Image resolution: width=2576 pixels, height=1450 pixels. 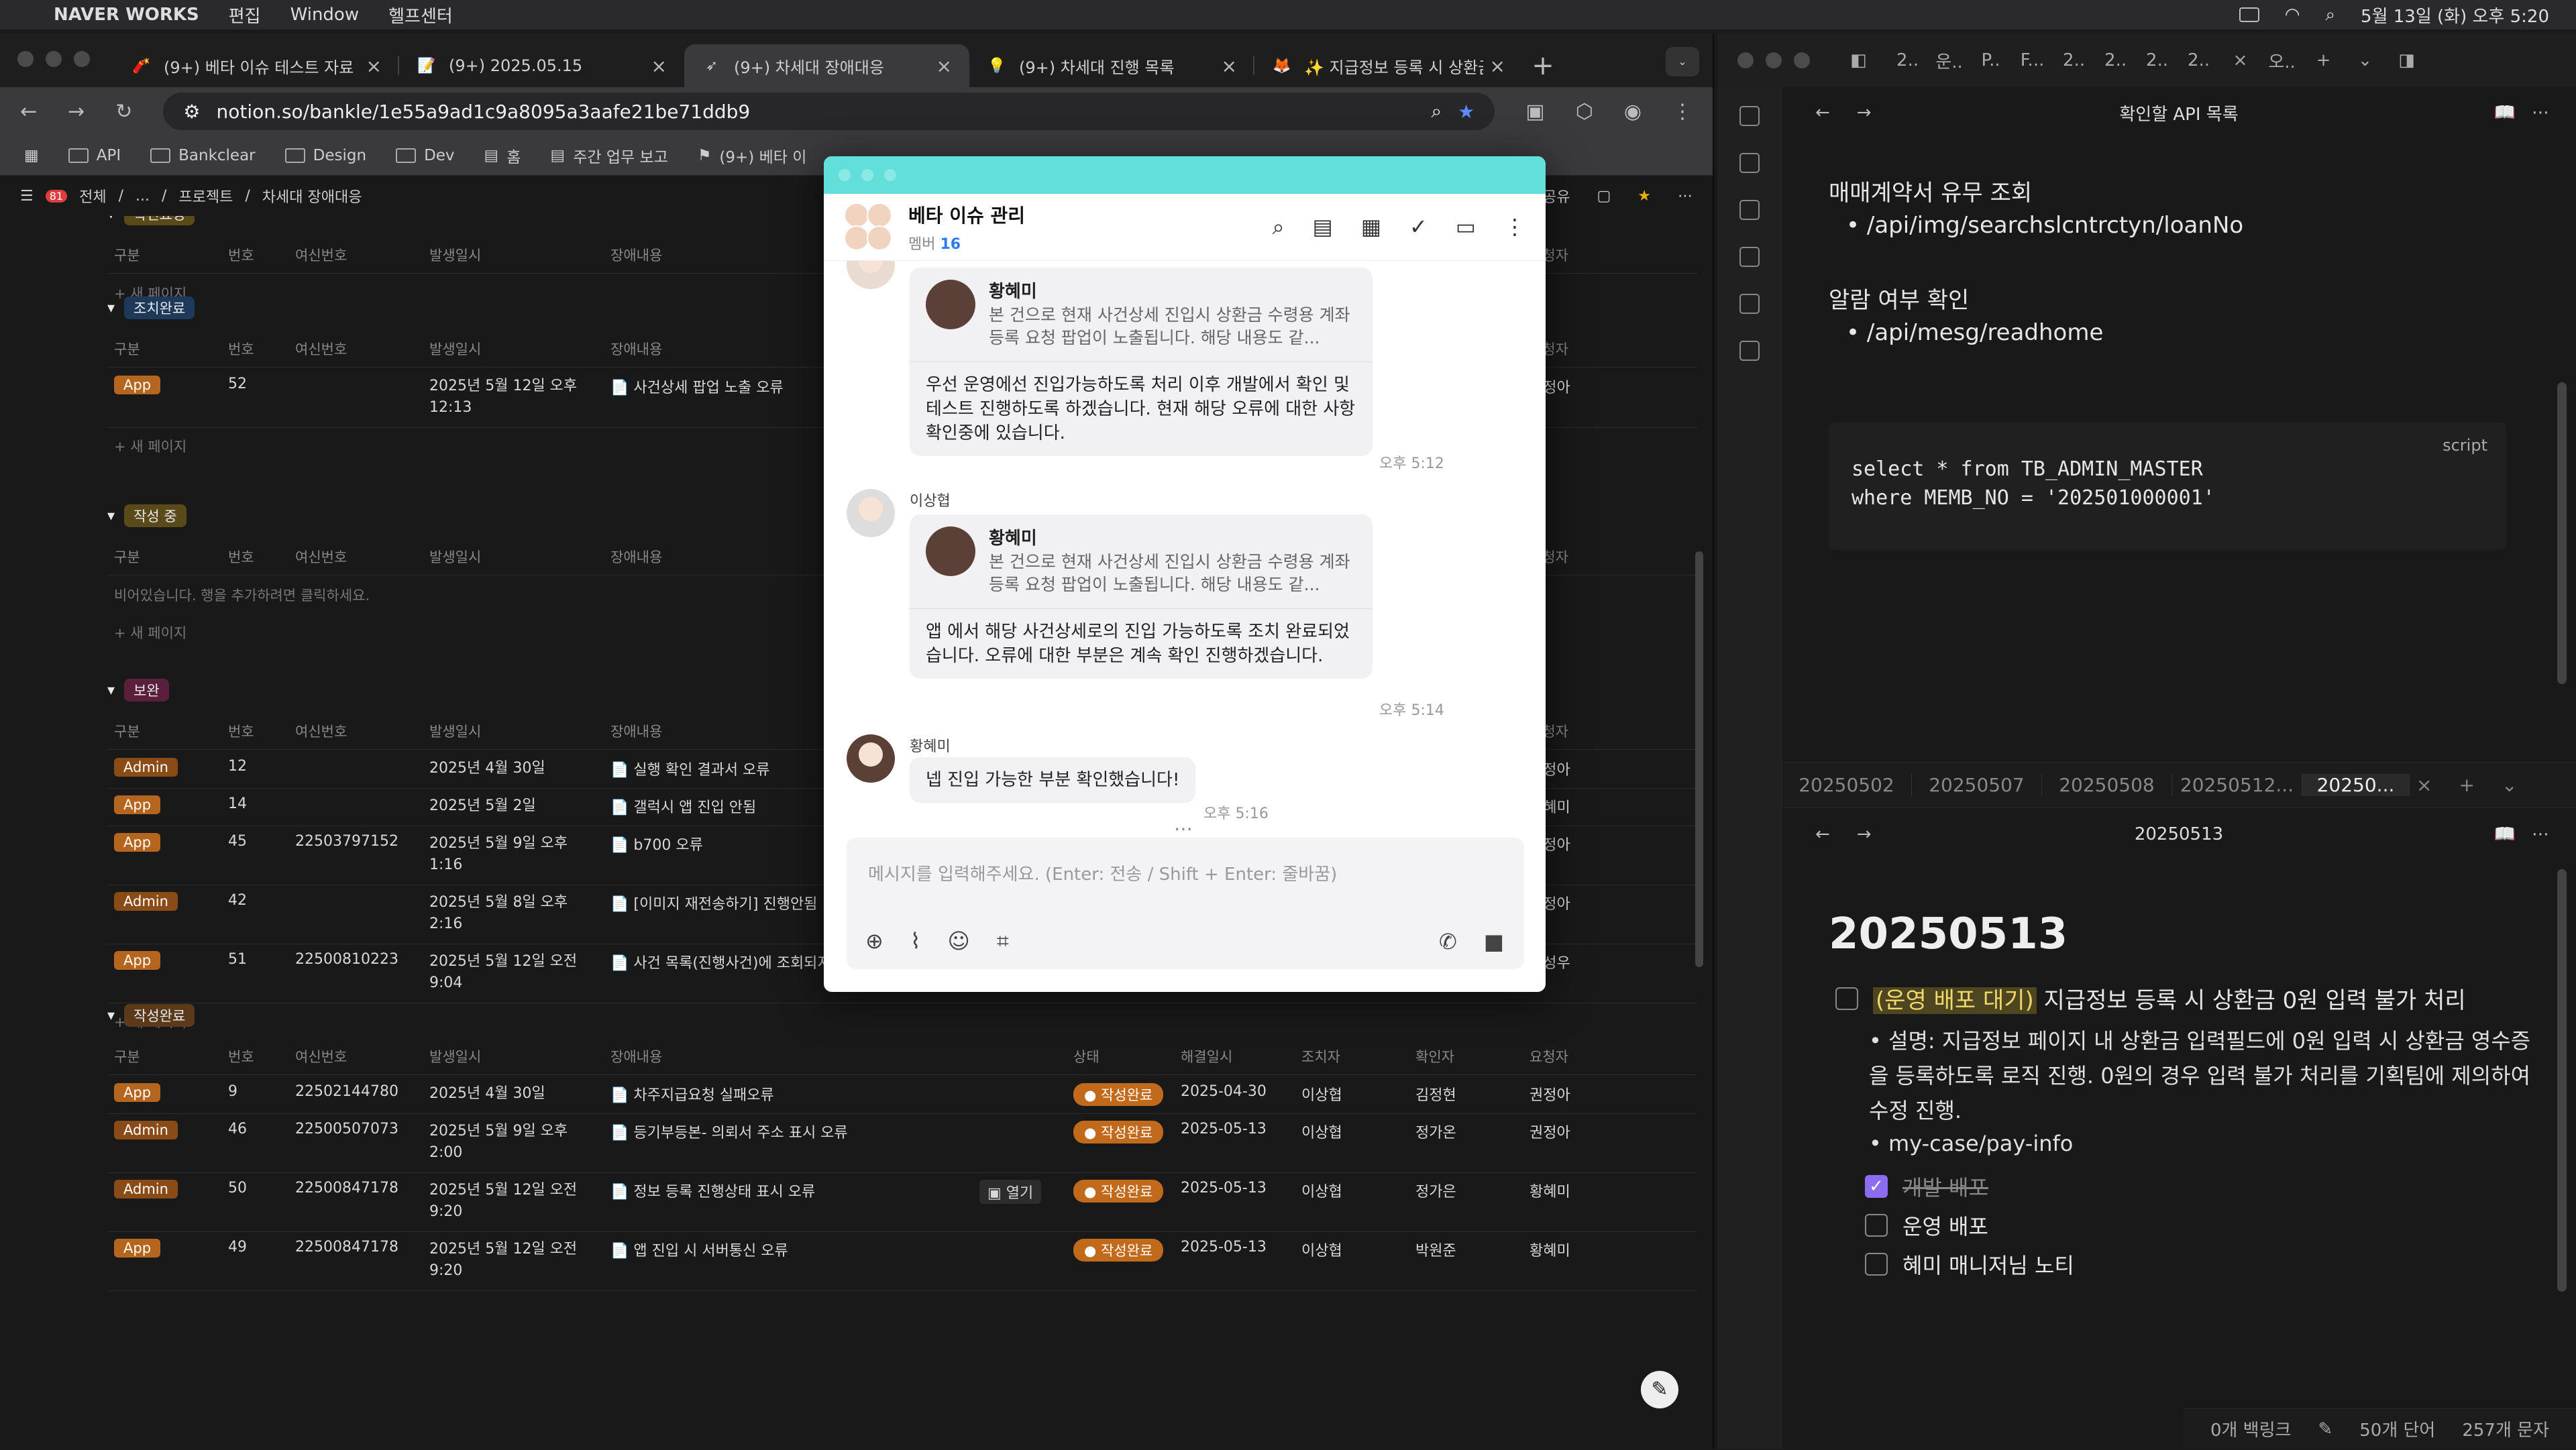 What do you see at coordinates (502, 155) in the screenshot?
I see `bookmark-home: ▤ 홈` at bounding box center [502, 155].